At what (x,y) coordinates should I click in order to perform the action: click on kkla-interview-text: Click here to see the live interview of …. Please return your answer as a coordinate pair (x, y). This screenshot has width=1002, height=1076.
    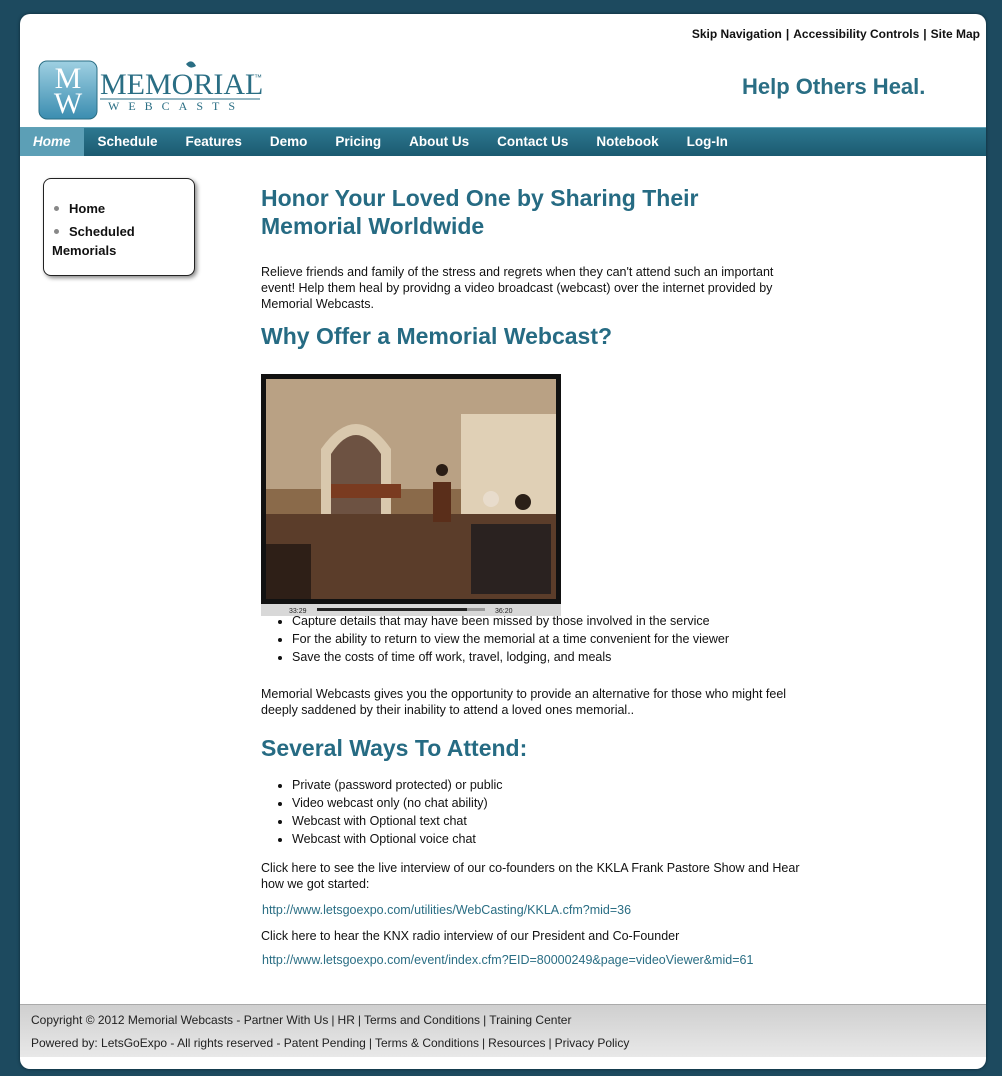
    Looking at the image, I should click on (530, 876).